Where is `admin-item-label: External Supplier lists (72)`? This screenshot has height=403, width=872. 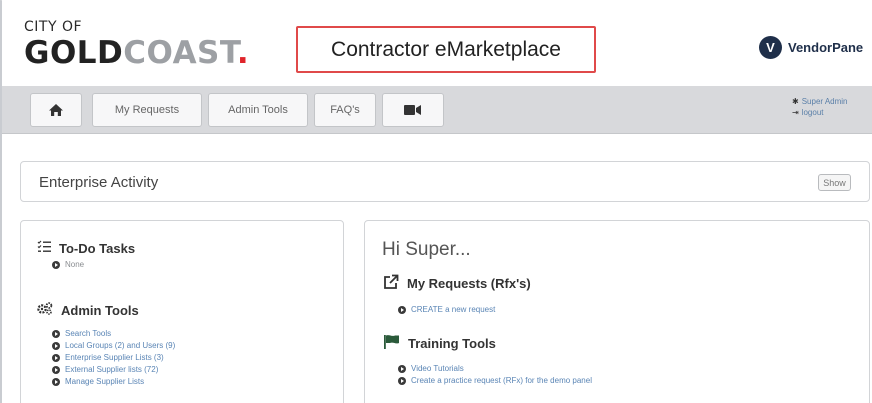
admin-item-label: External Supplier lists (72) is located at coordinates (112, 369).